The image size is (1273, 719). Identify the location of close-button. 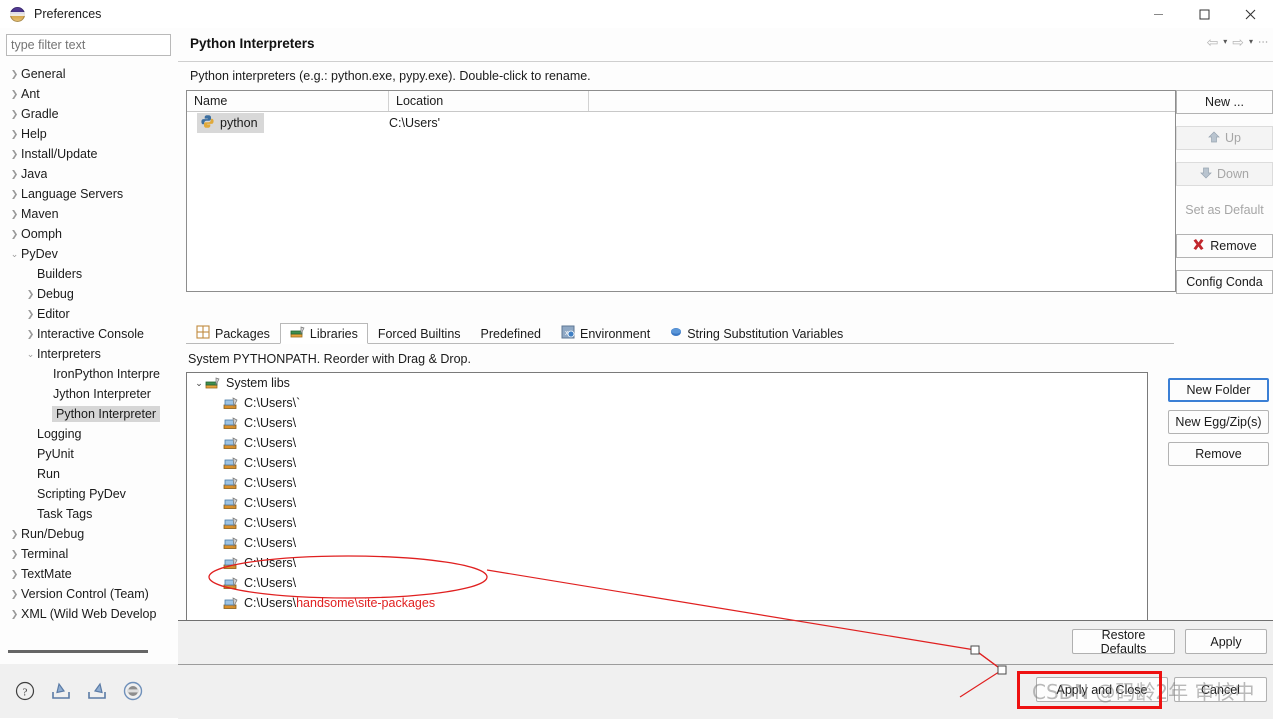
(1250, 14).